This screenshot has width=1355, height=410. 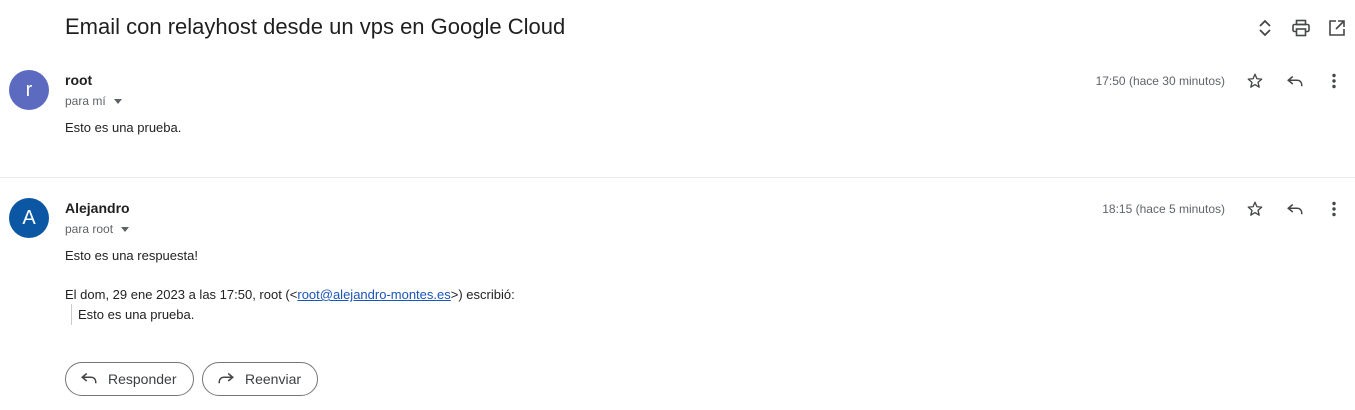 What do you see at coordinates (181, 294) in the screenshot?
I see `quote-prefix: El dom, 29 ene 2023 a las 17:50, root (<` at bounding box center [181, 294].